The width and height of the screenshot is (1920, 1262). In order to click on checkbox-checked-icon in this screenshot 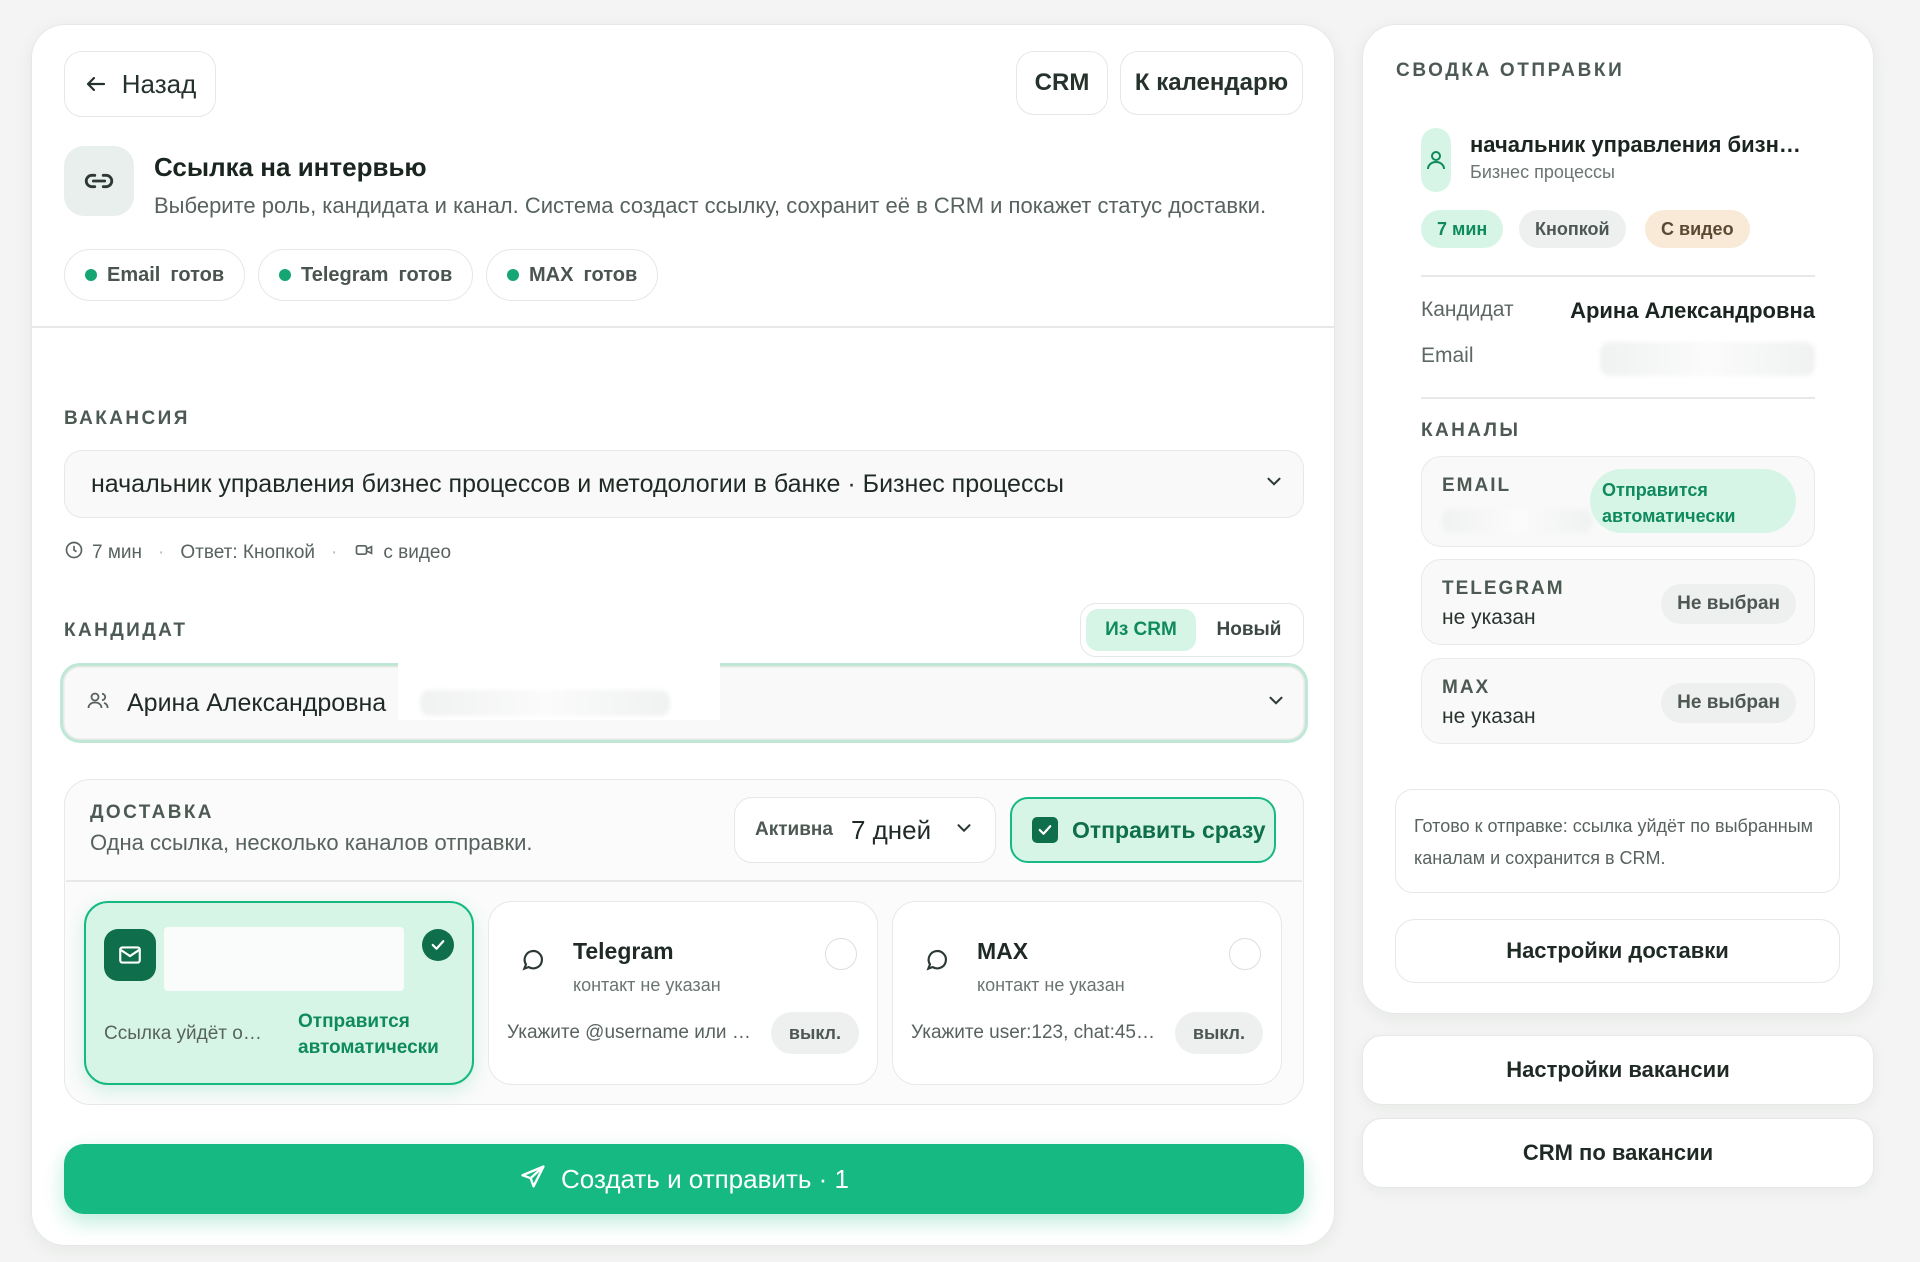, I will do `click(1045, 830)`.